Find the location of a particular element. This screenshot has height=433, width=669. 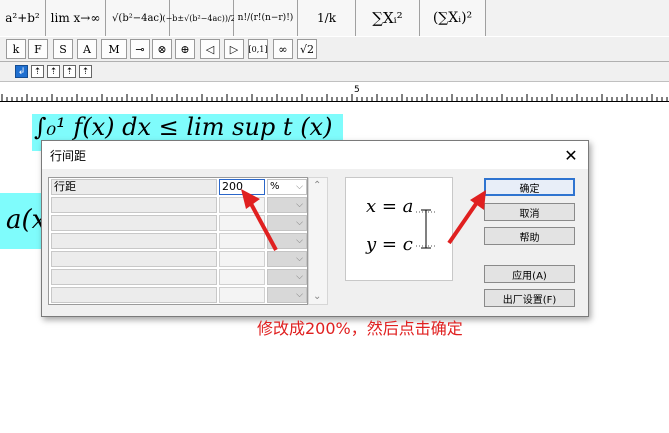

template-quadratic-formula: (−b±√(b²−4ac))/2a is located at coordinates (201, 18).